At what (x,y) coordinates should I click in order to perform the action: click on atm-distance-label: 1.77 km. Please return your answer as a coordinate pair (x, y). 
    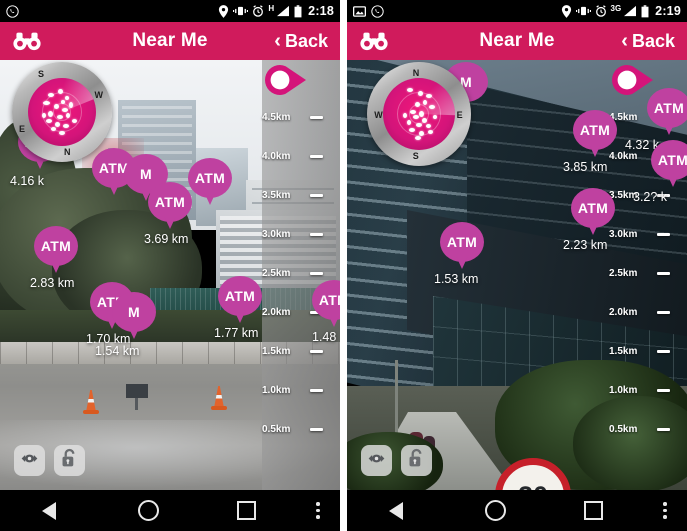
    Looking at the image, I should click on (236, 333).